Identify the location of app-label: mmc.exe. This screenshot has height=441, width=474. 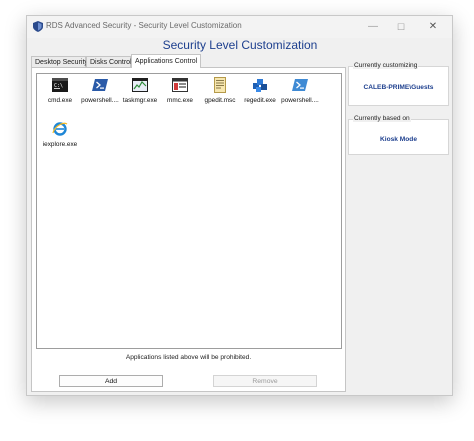
(180, 100).